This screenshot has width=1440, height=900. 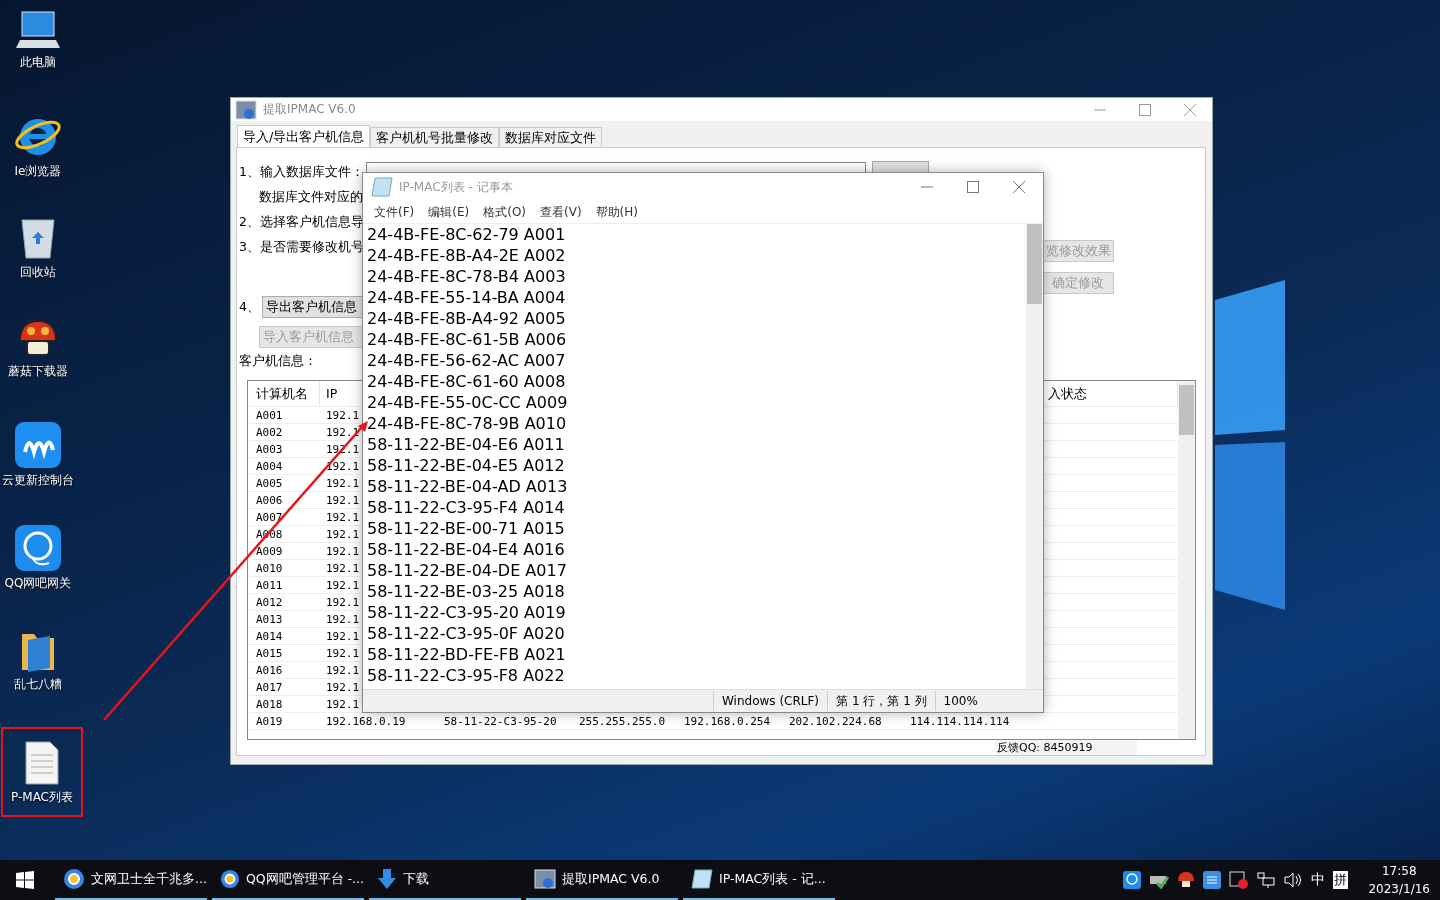 I want to click on table-cell-text: 255.255.255.0, so click(x=622, y=722).